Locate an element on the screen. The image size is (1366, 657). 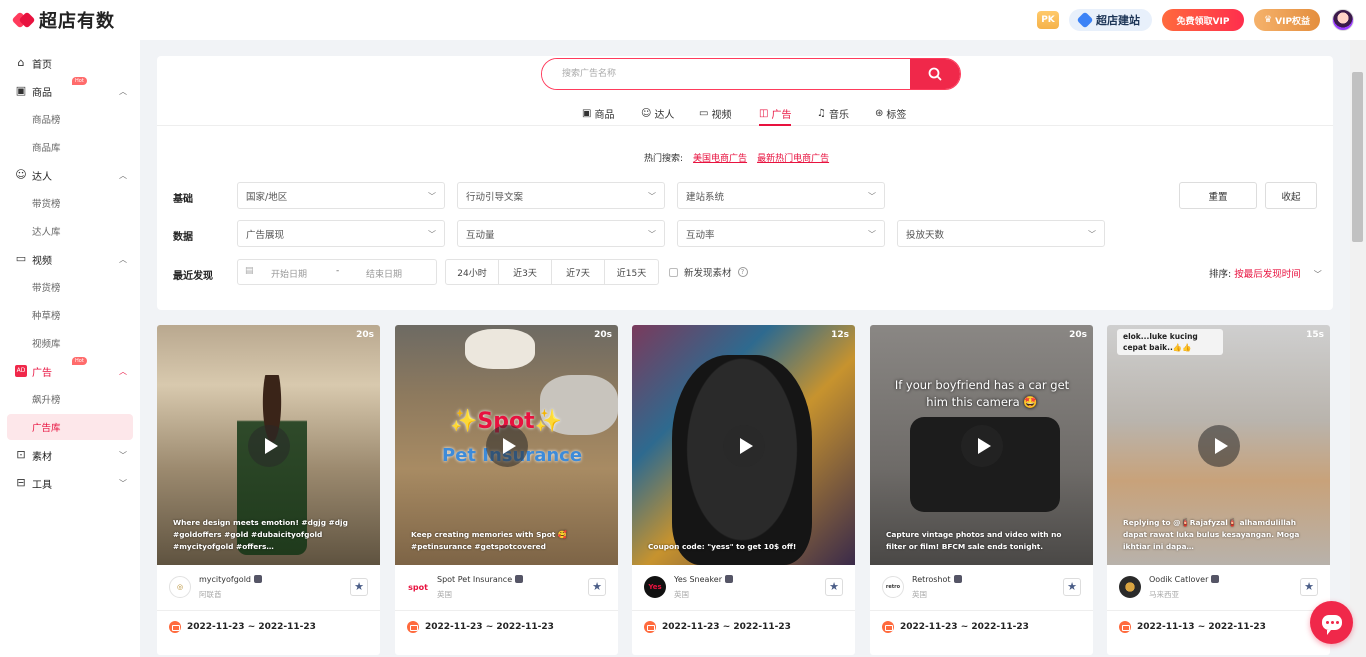
sidebar-item-goods-rank: 商品榜 is located at coordinates (70, 119).